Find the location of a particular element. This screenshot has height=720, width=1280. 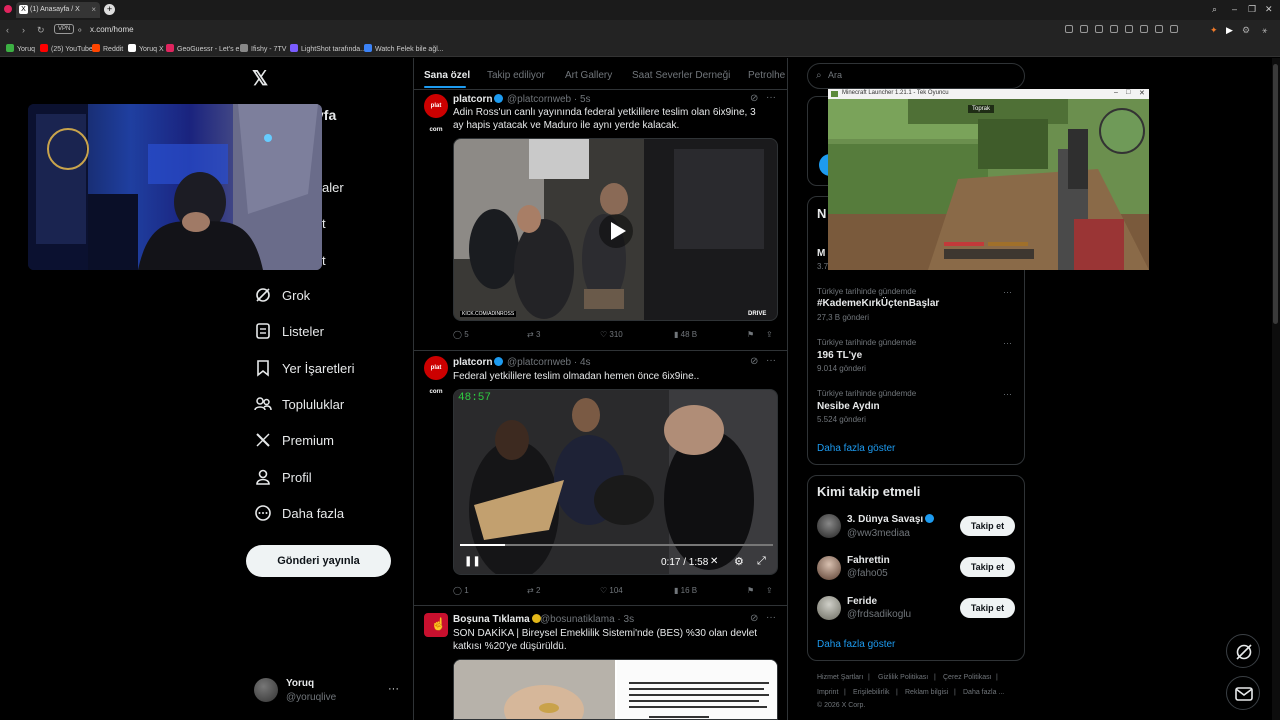

nav-explore-label: t is located at coordinates (324, 260).